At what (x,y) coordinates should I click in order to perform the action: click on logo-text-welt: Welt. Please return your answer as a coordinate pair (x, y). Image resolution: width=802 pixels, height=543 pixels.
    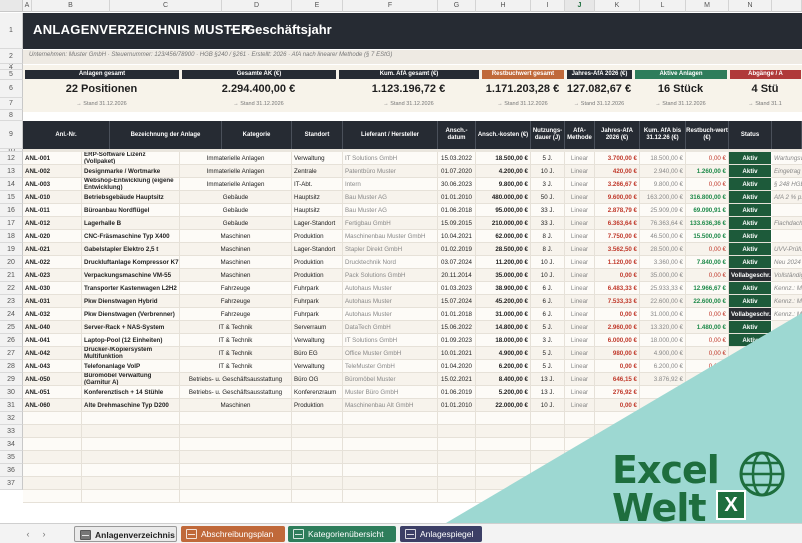
    Looking at the image, I should click on (659, 504).